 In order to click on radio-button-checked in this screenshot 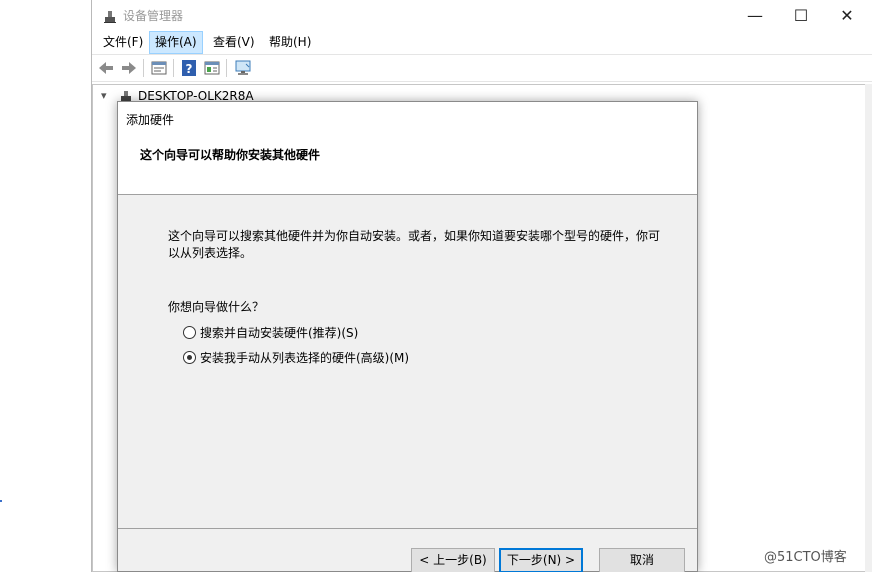, I will do `click(189, 357)`.